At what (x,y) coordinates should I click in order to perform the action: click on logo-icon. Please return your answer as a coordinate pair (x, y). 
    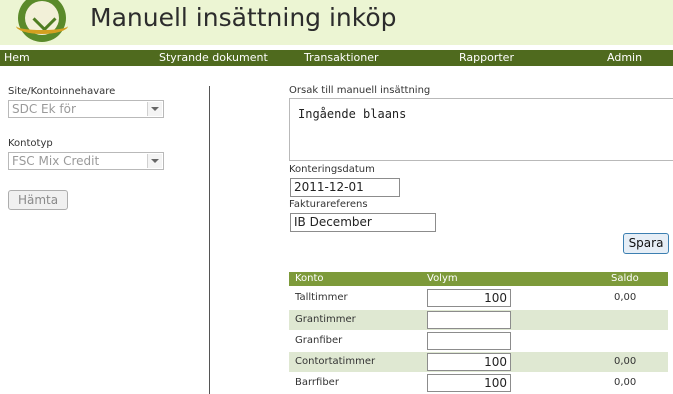
    Looking at the image, I should click on (42, 21).